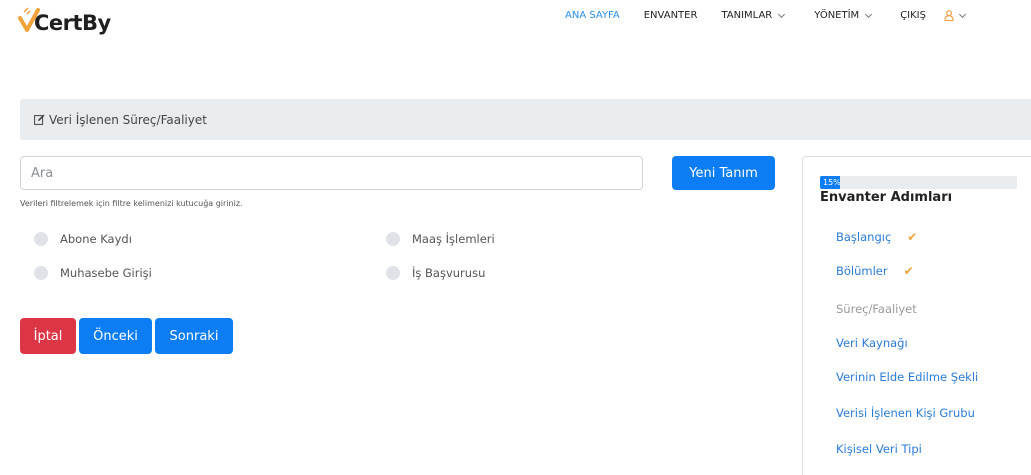 This screenshot has width=1031, height=475. I want to click on step-start: Başlangıç ✔, so click(876, 237).